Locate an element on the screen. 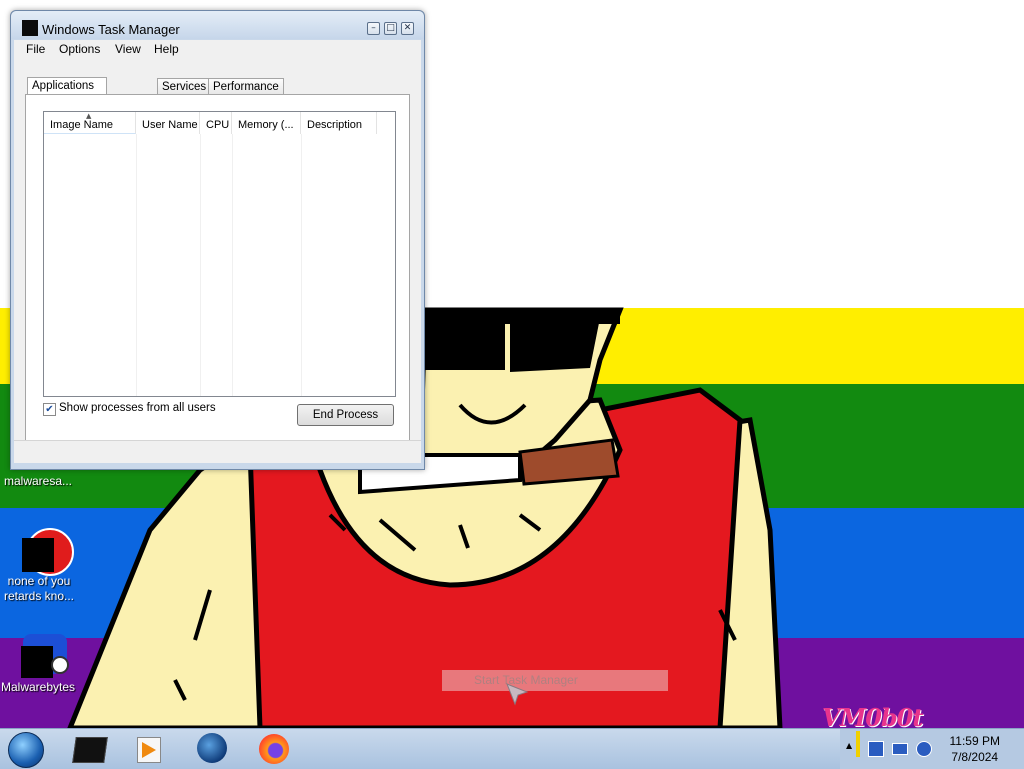 The image size is (1024, 769). notification-area: ▲ 11:59 PM 7/8/2024 is located at coordinates (932, 749).